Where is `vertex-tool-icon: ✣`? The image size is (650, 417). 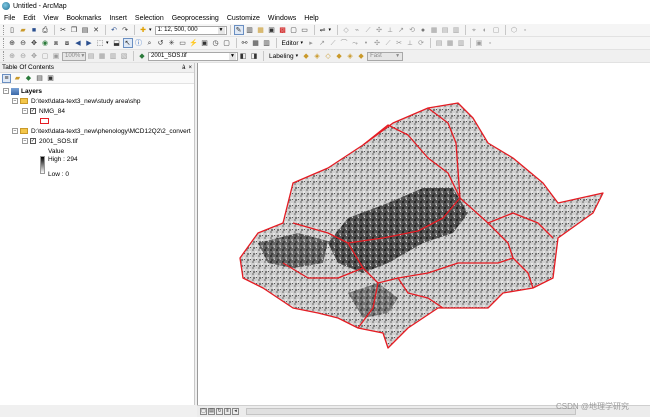
vertex-tool-icon: ✣ is located at coordinates (379, 30).